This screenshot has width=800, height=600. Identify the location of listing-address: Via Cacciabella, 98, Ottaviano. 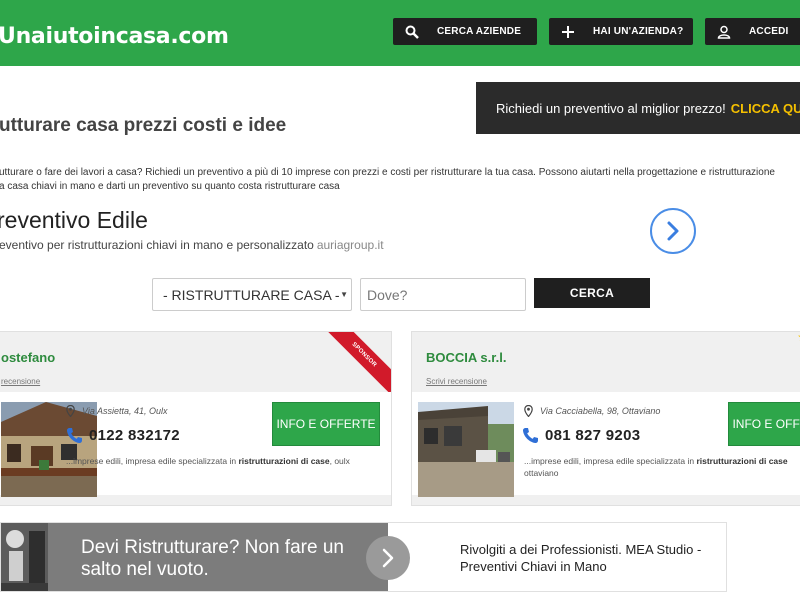
(592, 411).